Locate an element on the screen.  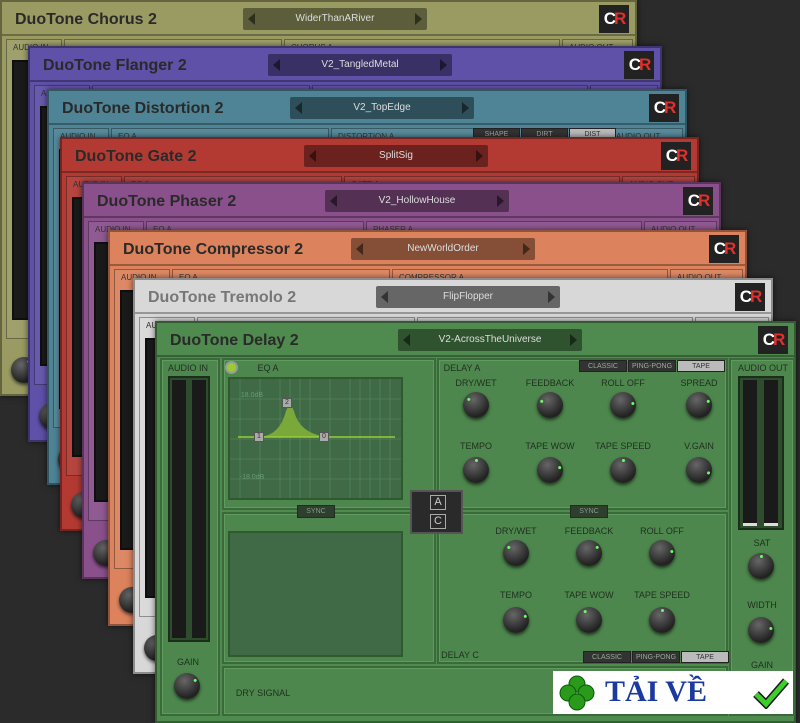
delay-c-knob-roll-off is located at coordinates (662, 553).